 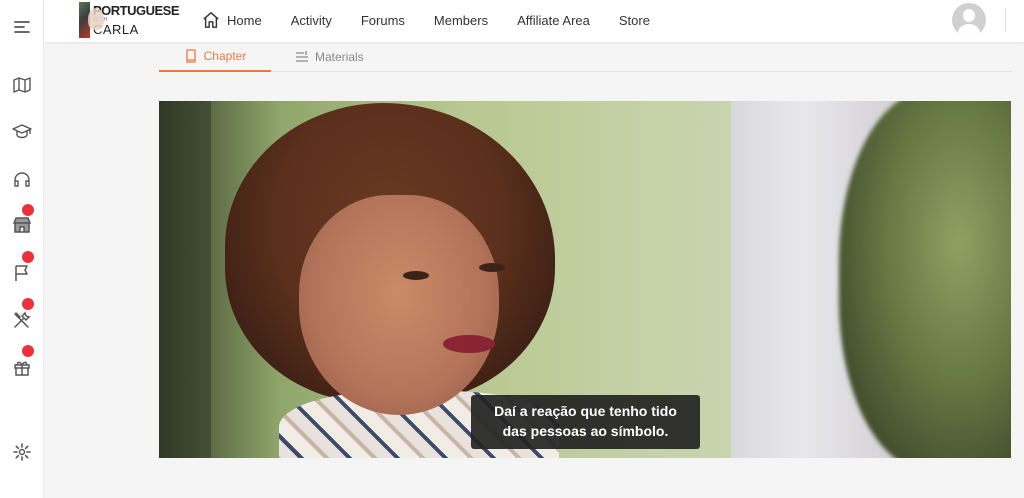 I want to click on book-icon, so click(x=190, y=56).